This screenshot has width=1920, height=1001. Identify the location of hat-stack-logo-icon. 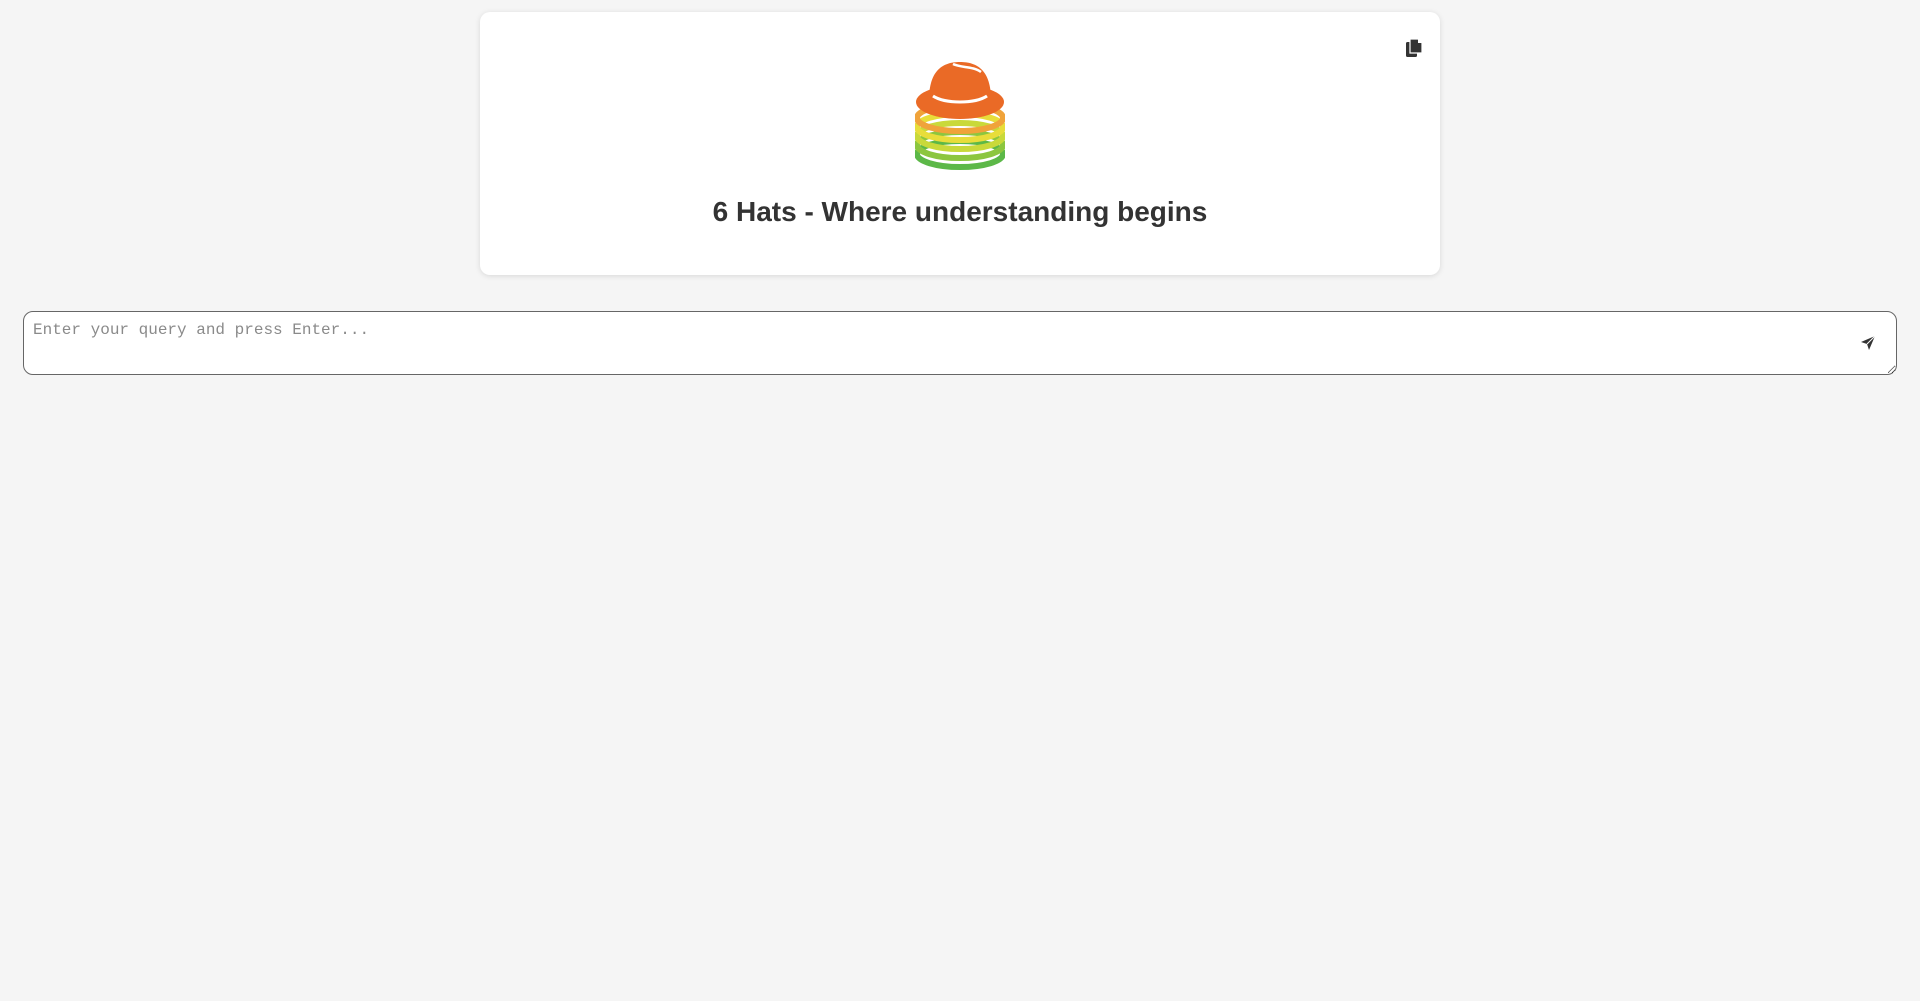
(960, 116).